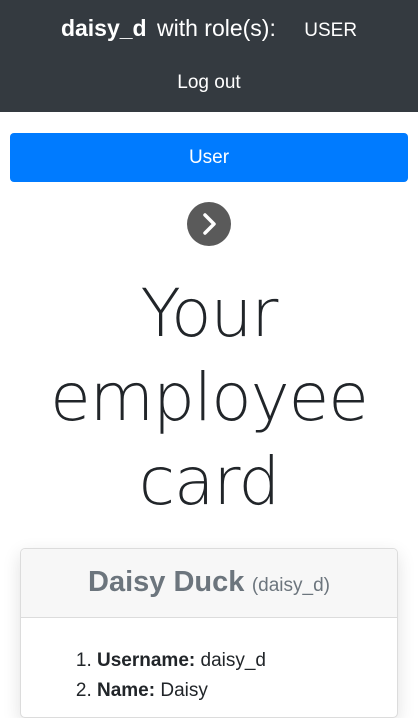 Image resolution: width=418 pixels, height=718 pixels. I want to click on page-title-line-1: Your, so click(209, 313).